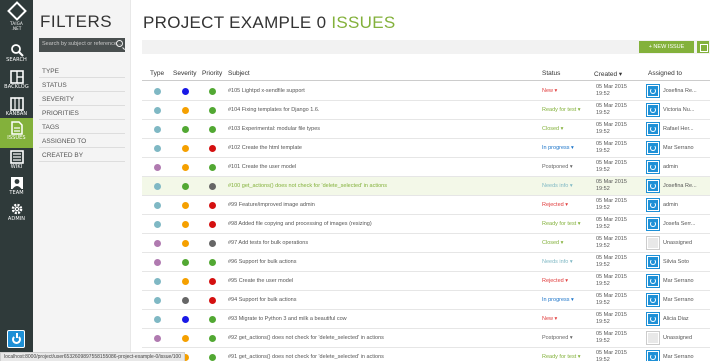 This screenshot has width=720, height=361. I want to click on issue-subject-link: #101 Create the user model, so click(262, 167).